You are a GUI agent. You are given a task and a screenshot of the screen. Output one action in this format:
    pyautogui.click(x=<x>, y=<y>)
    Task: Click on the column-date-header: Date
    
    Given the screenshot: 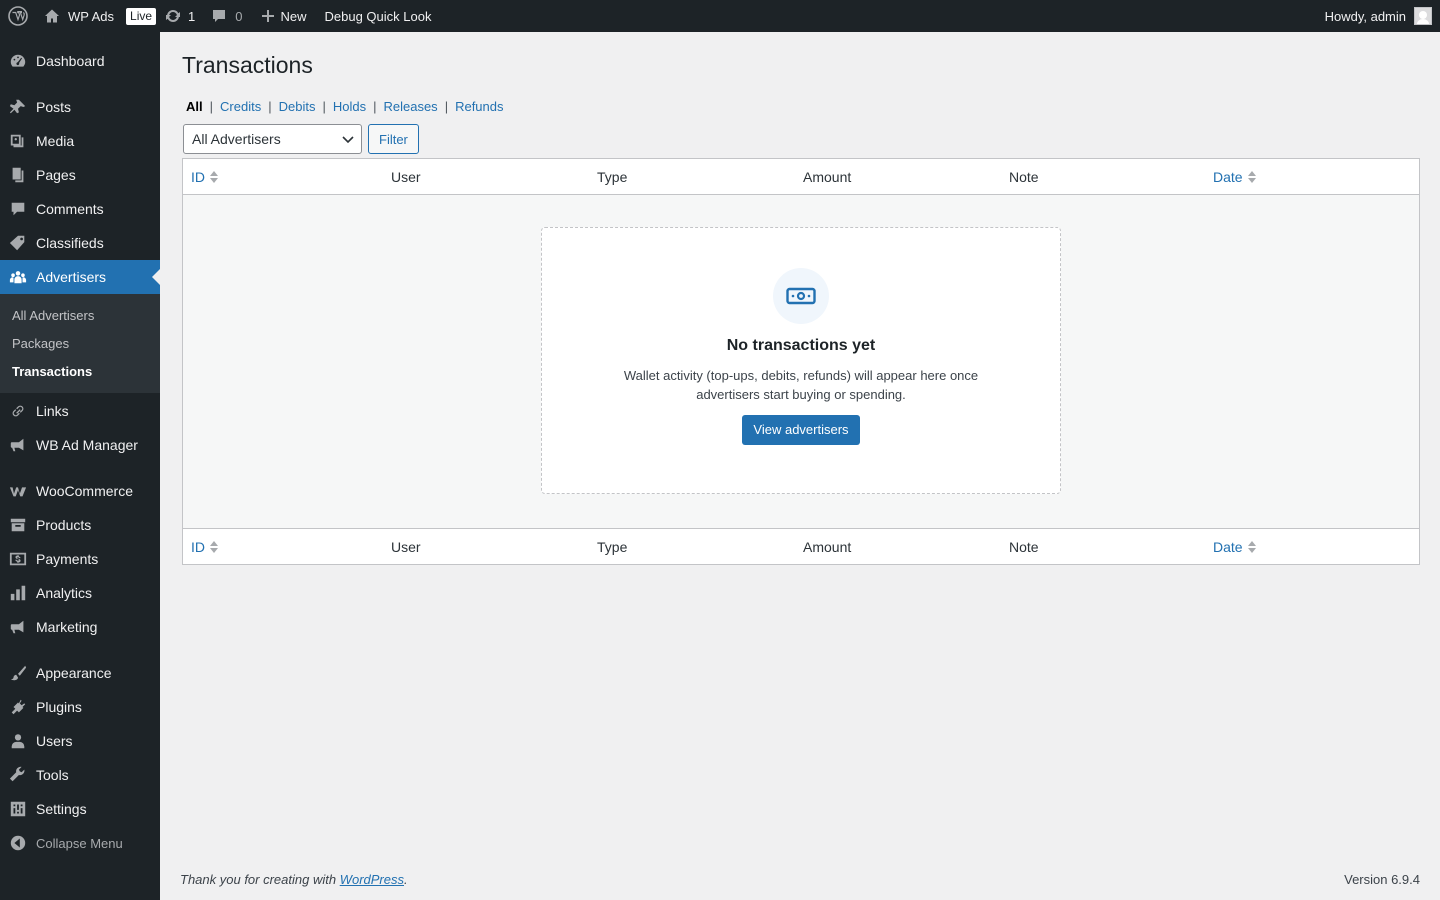 What is the action you would take?
    pyautogui.click(x=1313, y=177)
    